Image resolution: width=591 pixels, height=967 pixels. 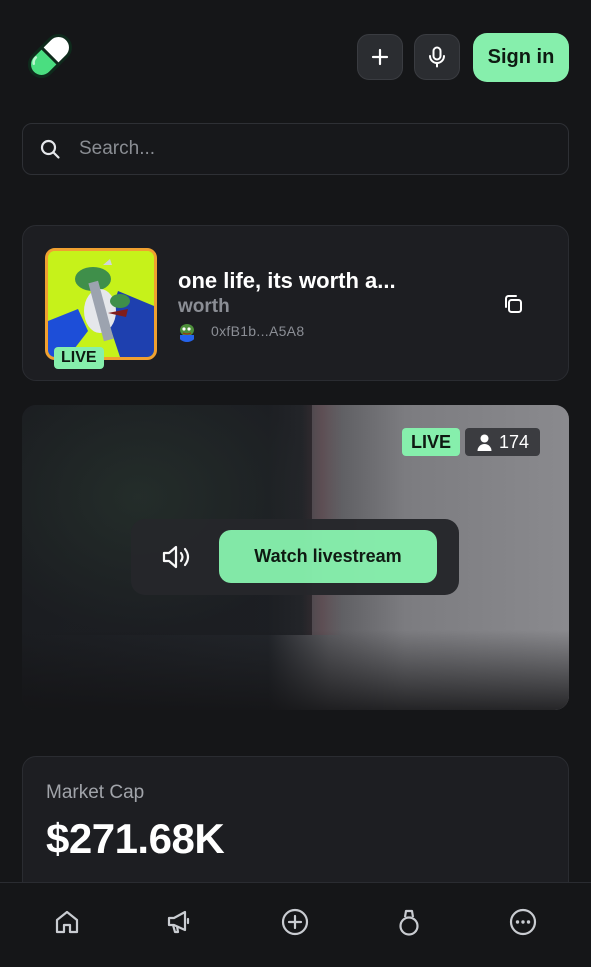 I want to click on search-input, so click(x=323, y=149).